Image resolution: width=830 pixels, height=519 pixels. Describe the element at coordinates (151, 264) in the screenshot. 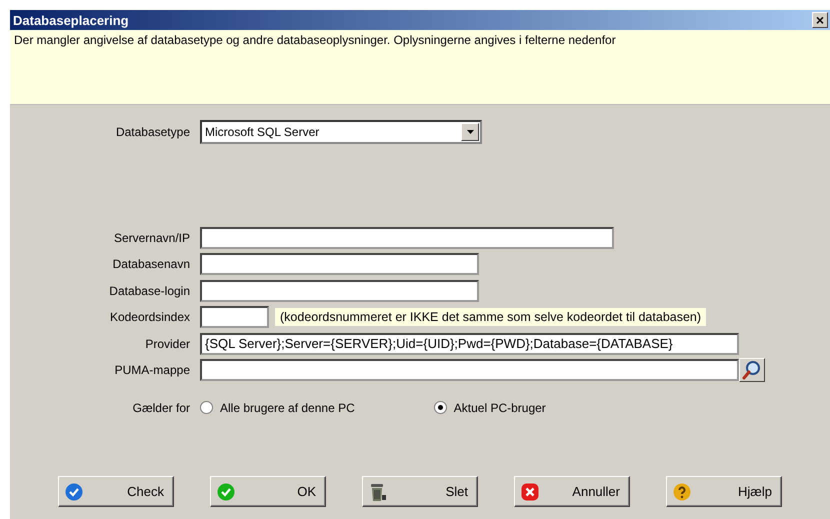

I see `field-label: Databasenavn` at that location.